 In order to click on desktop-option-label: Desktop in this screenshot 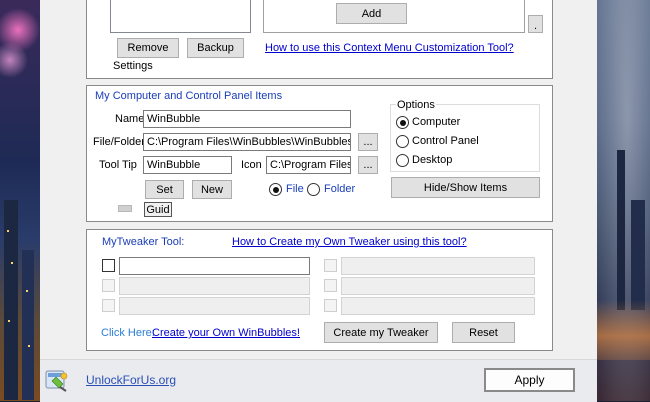, I will do `click(432, 160)`.